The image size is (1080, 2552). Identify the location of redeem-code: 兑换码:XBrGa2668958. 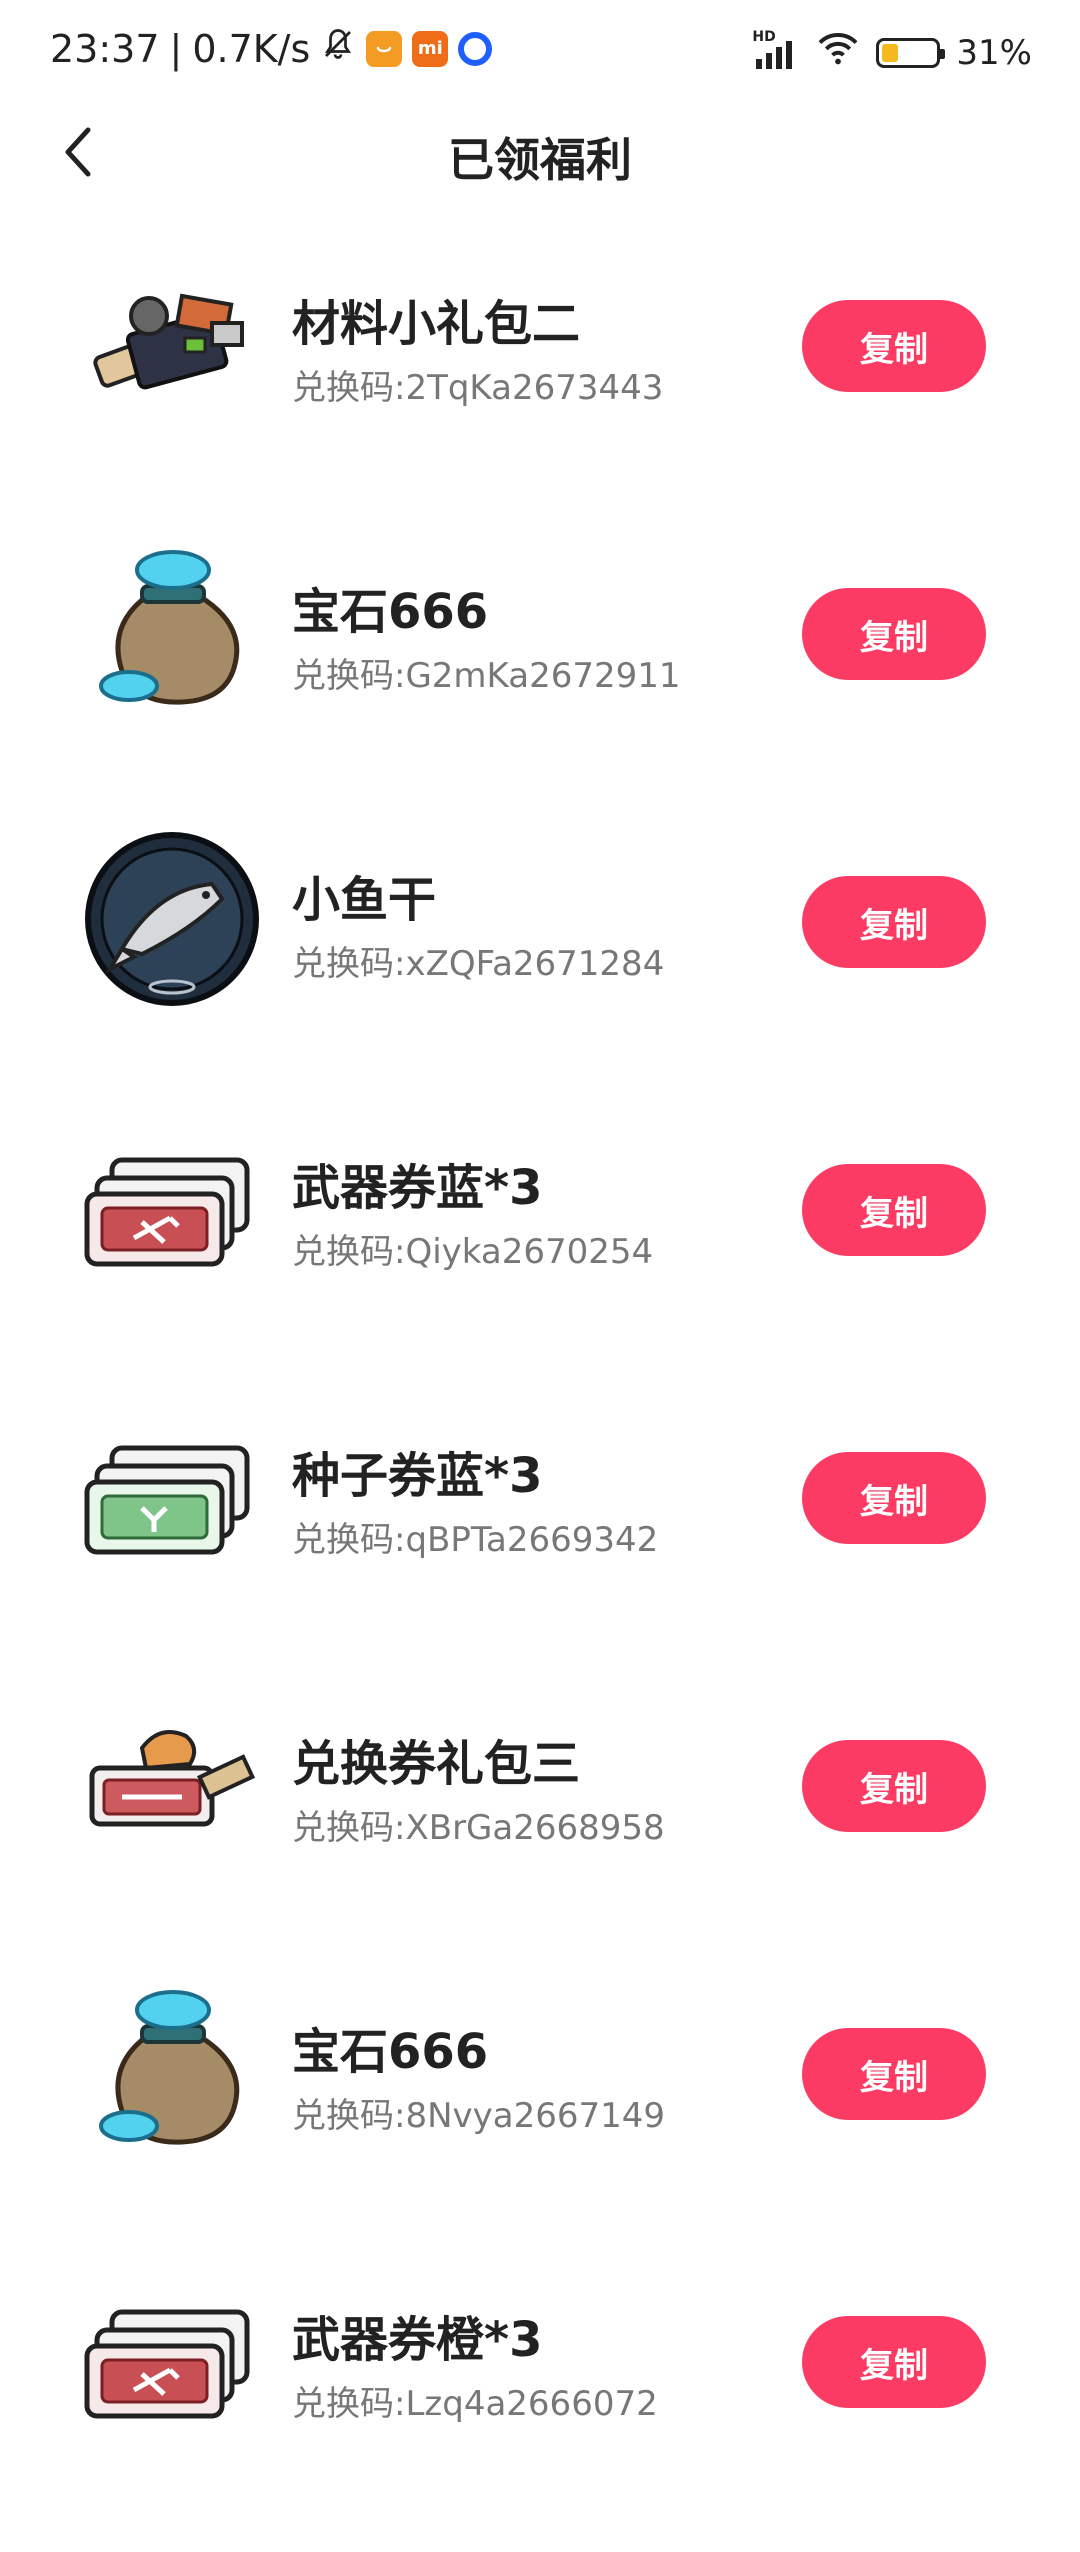
(478, 1828).